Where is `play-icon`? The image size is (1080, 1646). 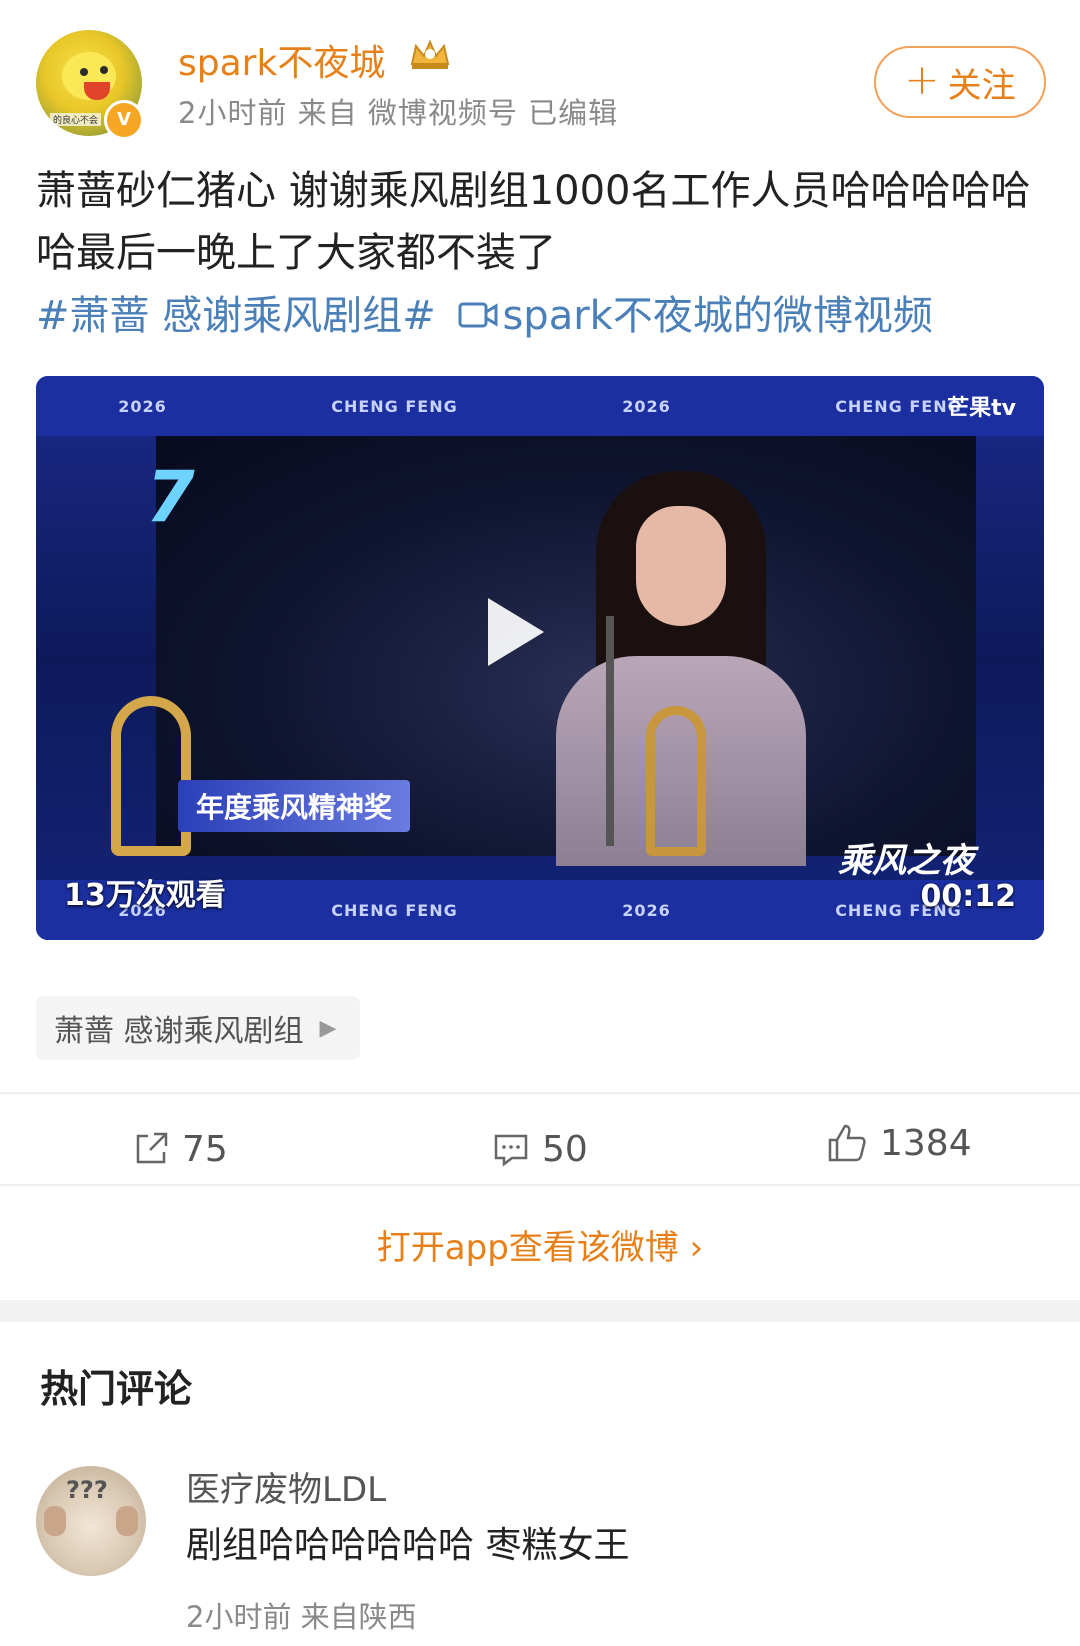 play-icon is located at coordinates (516, 632).